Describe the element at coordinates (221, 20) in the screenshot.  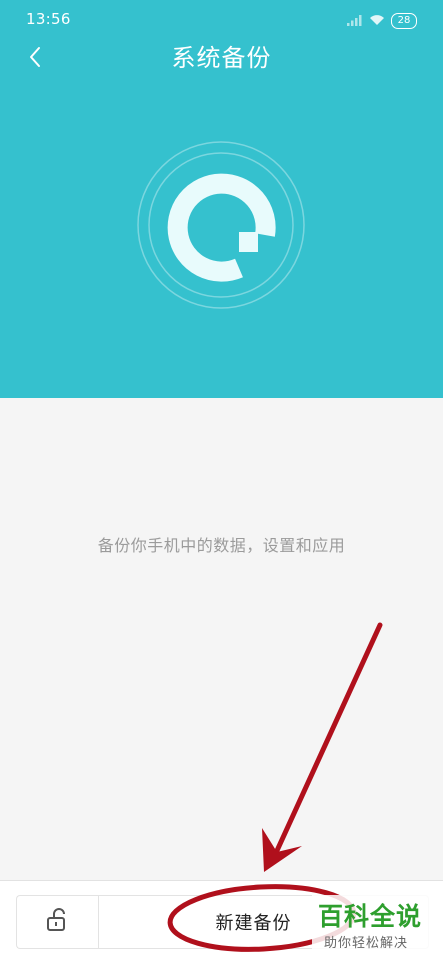
I see `status-bar: 13:56 28` at that location.